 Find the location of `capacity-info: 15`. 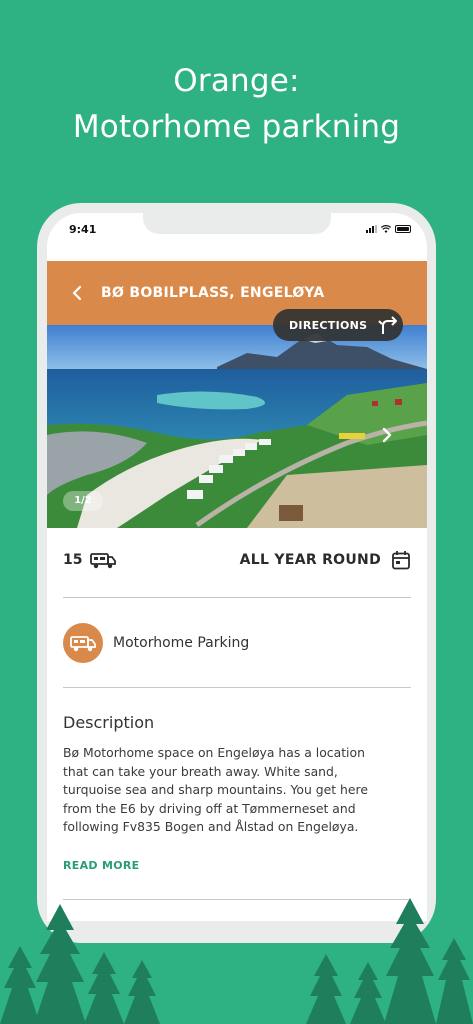

capacity-info: 15 is located at coordinates (90, 560).